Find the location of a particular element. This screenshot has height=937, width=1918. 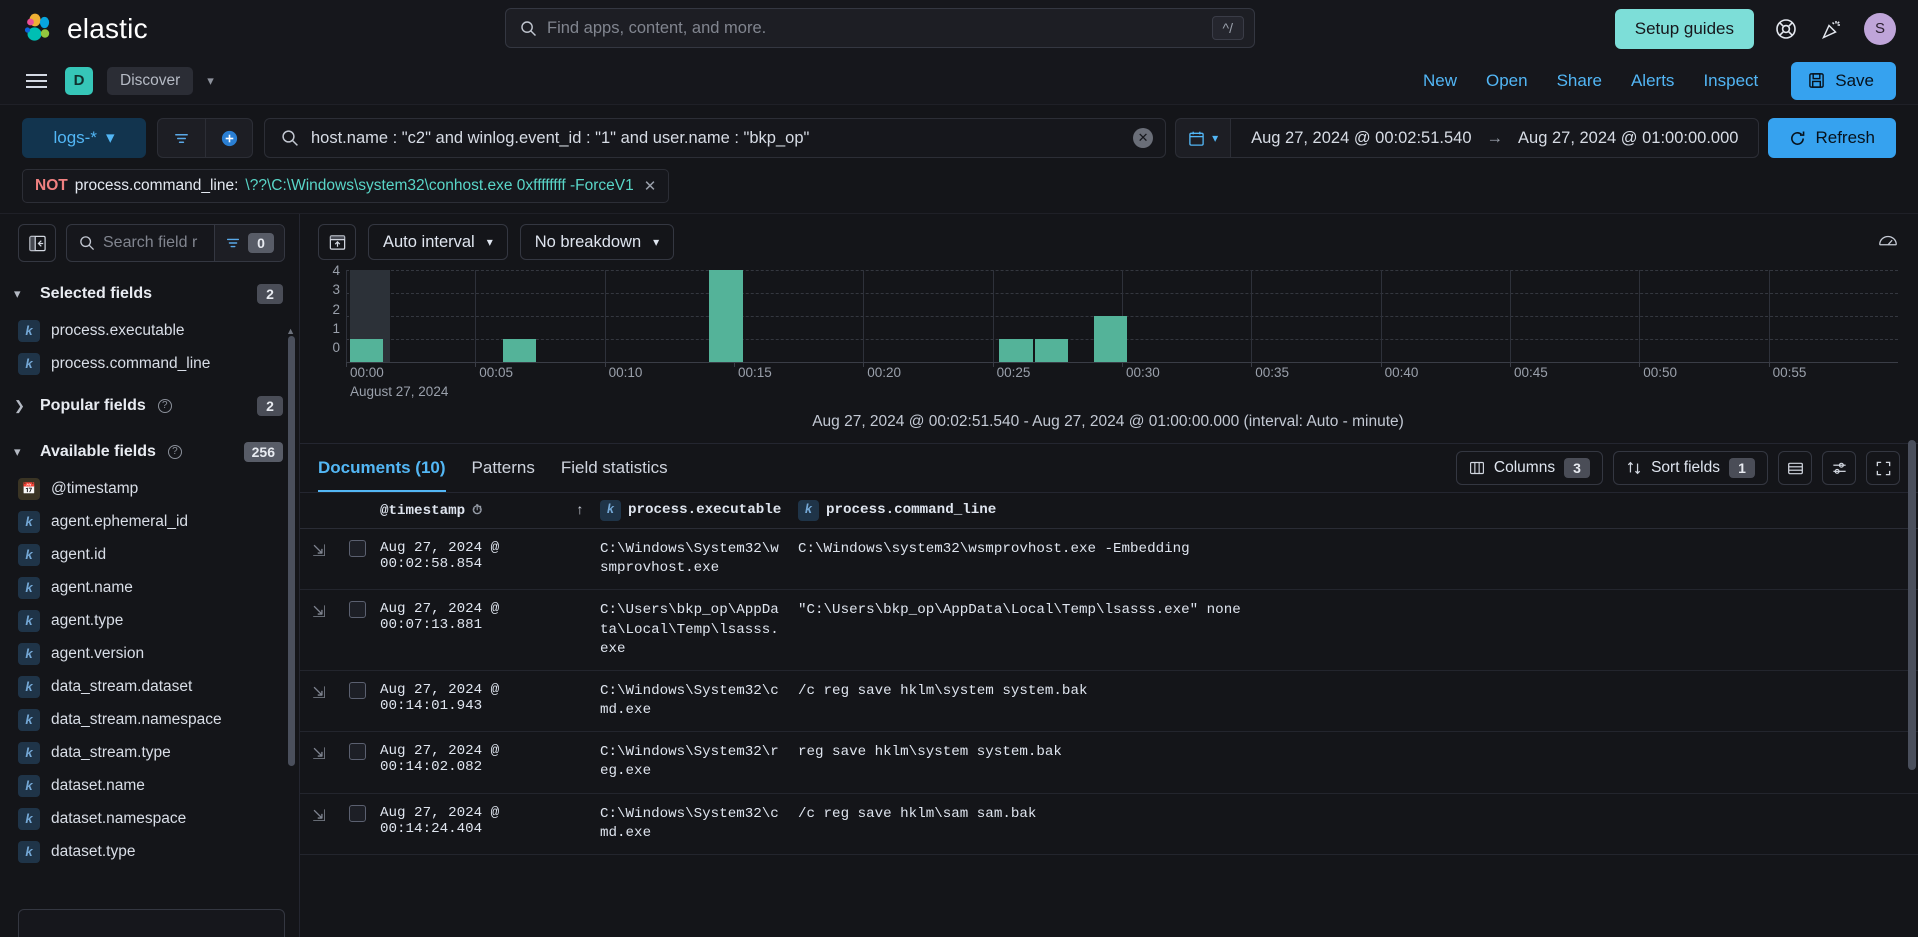

help-lifering-icon is located at coordinates (1786, 29).